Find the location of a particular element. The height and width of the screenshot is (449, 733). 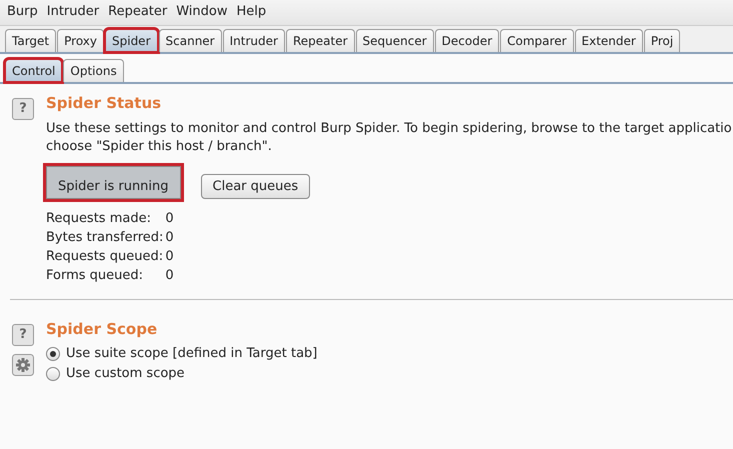

tab: Repeater is located at coordinates (320, 40).